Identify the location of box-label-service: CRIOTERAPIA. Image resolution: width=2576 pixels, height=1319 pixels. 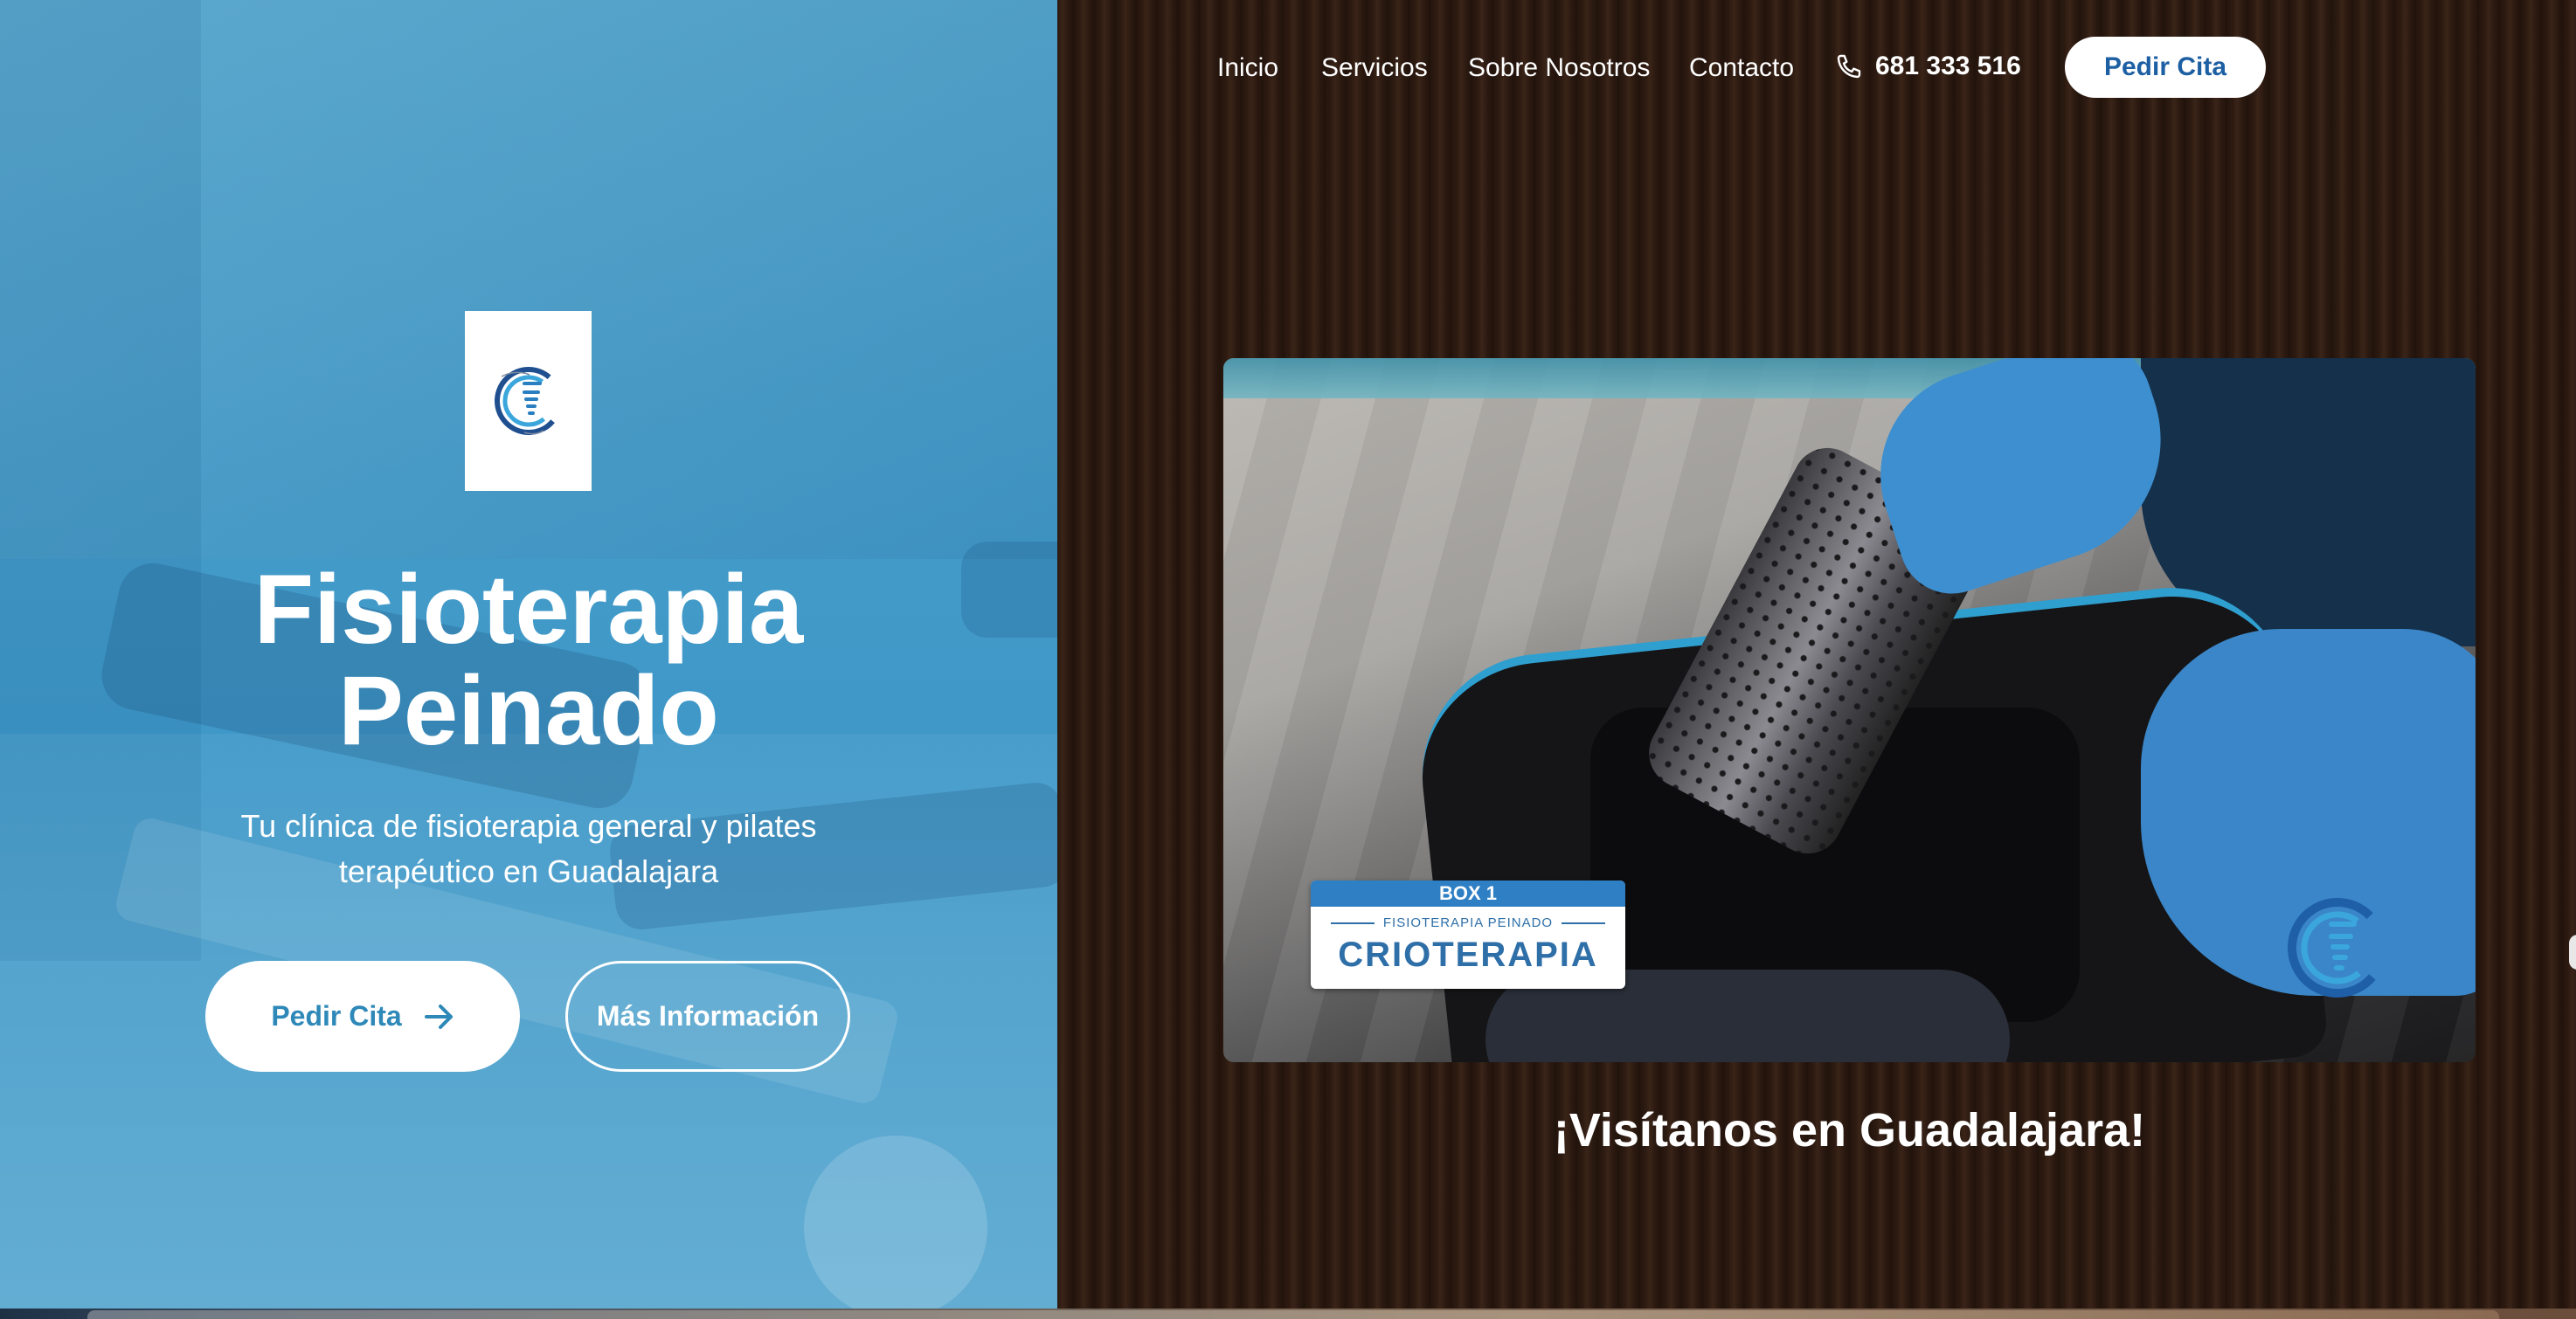
(1468, 955).